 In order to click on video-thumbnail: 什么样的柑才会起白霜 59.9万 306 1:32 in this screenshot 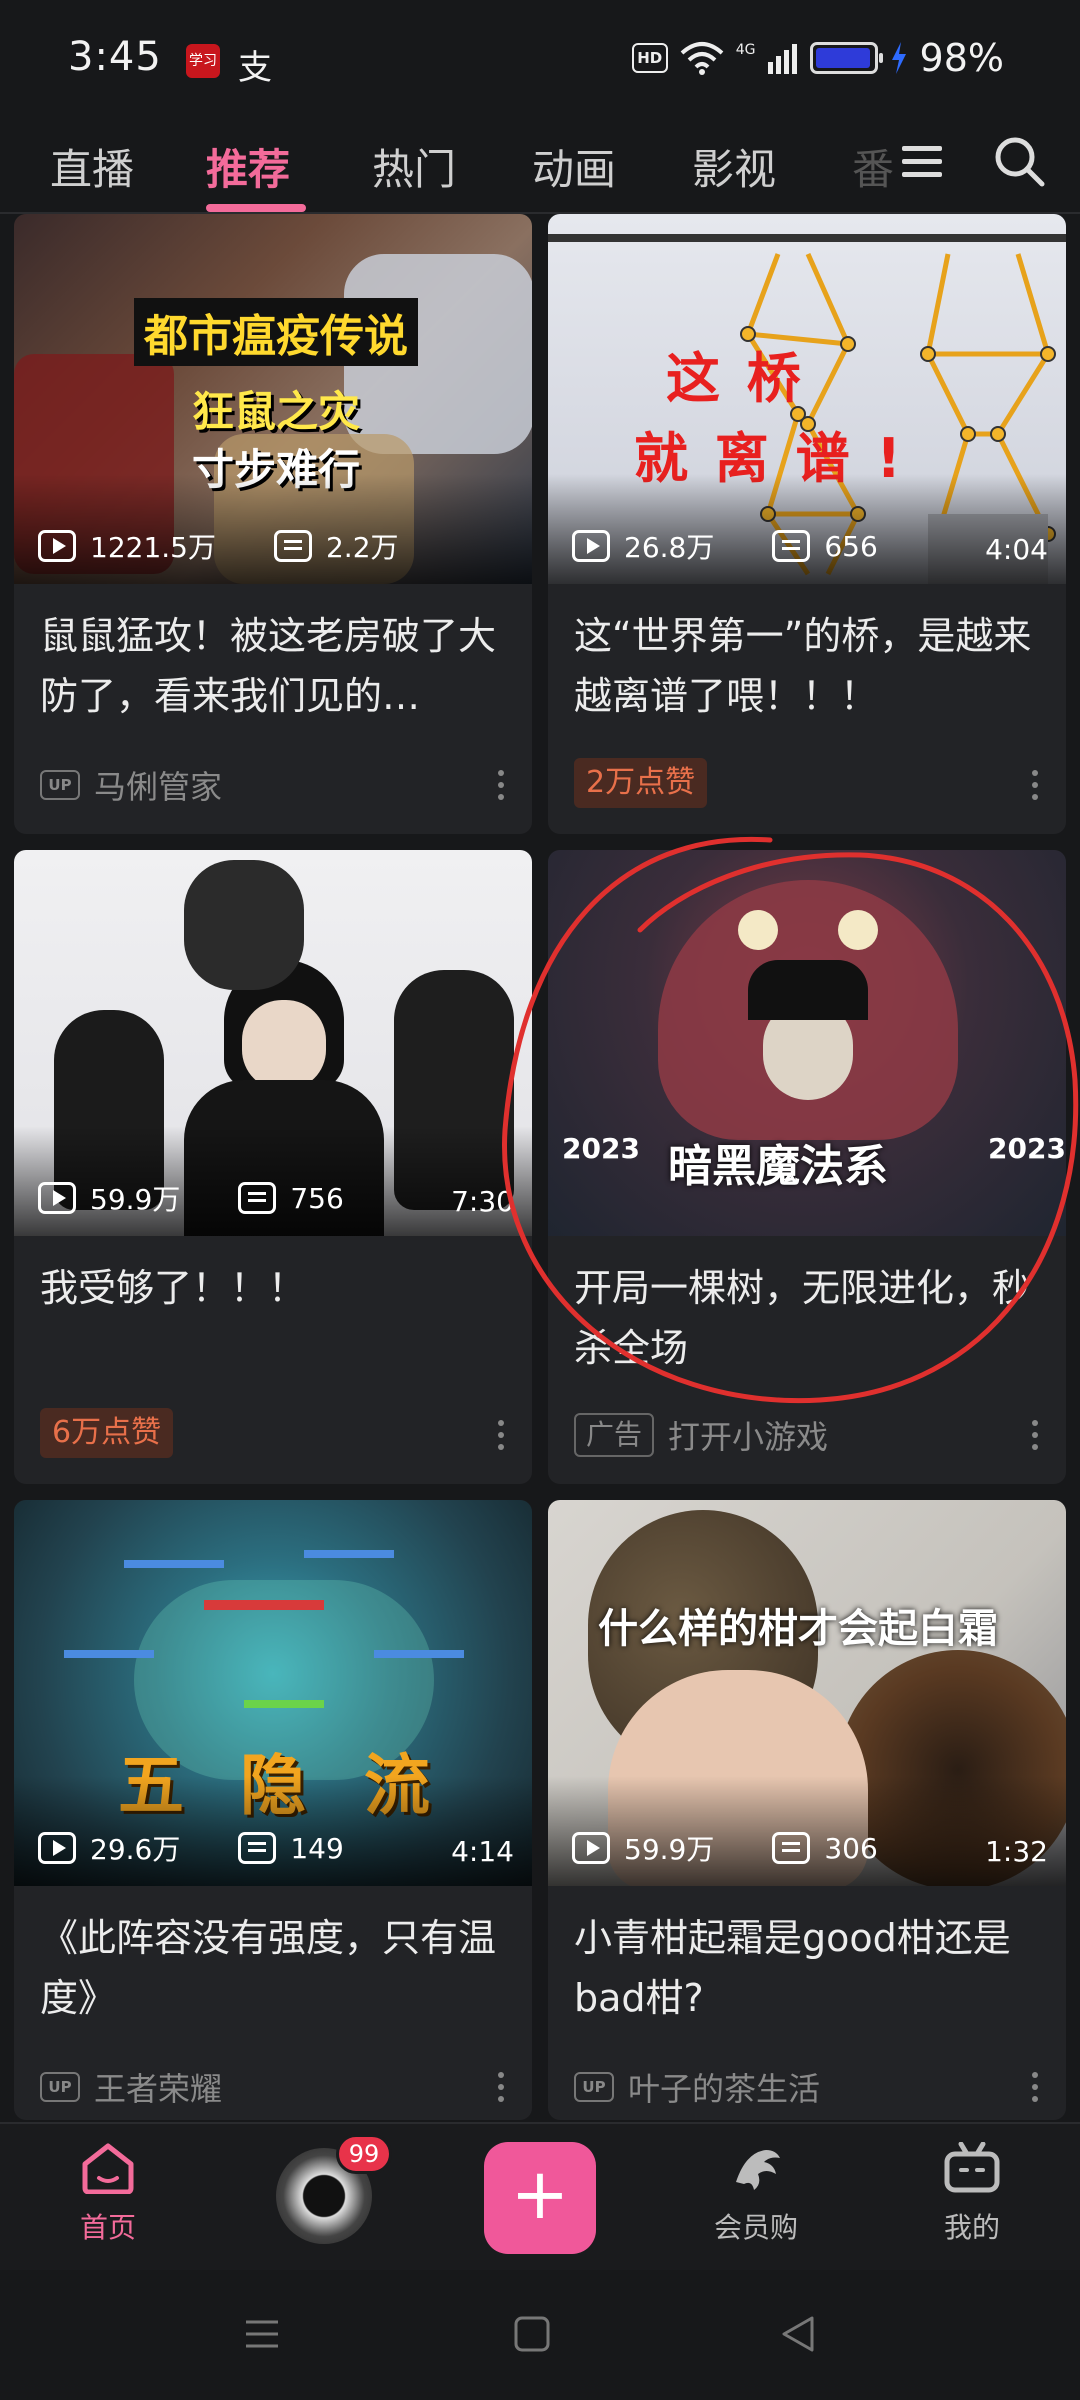, I will do `click(807, 1693)`.